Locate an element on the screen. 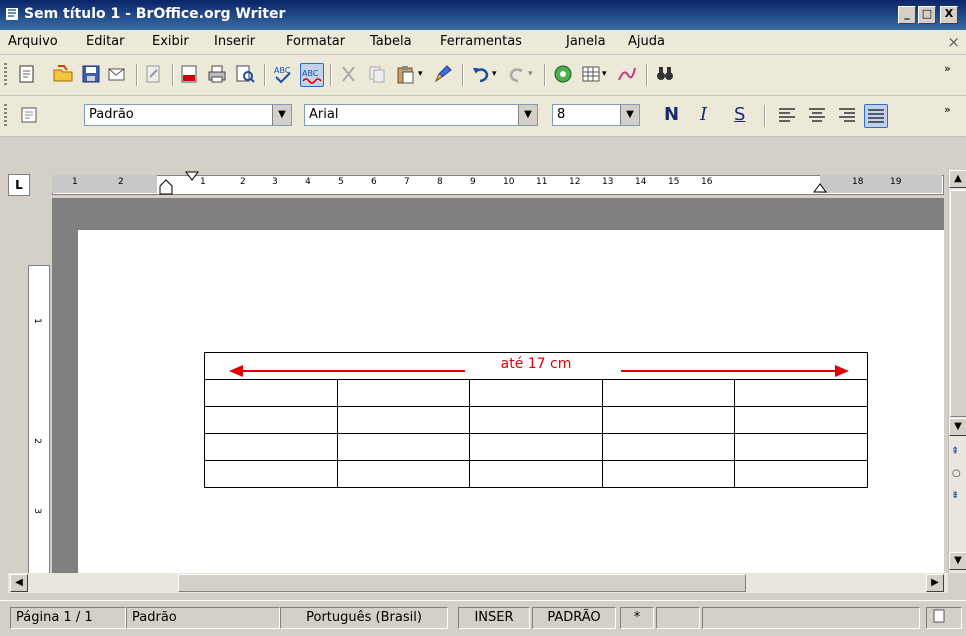 The height and width of the screenshot is (636, 966). previous-page-icon: ⇞ is located at coordinates (955, 451).